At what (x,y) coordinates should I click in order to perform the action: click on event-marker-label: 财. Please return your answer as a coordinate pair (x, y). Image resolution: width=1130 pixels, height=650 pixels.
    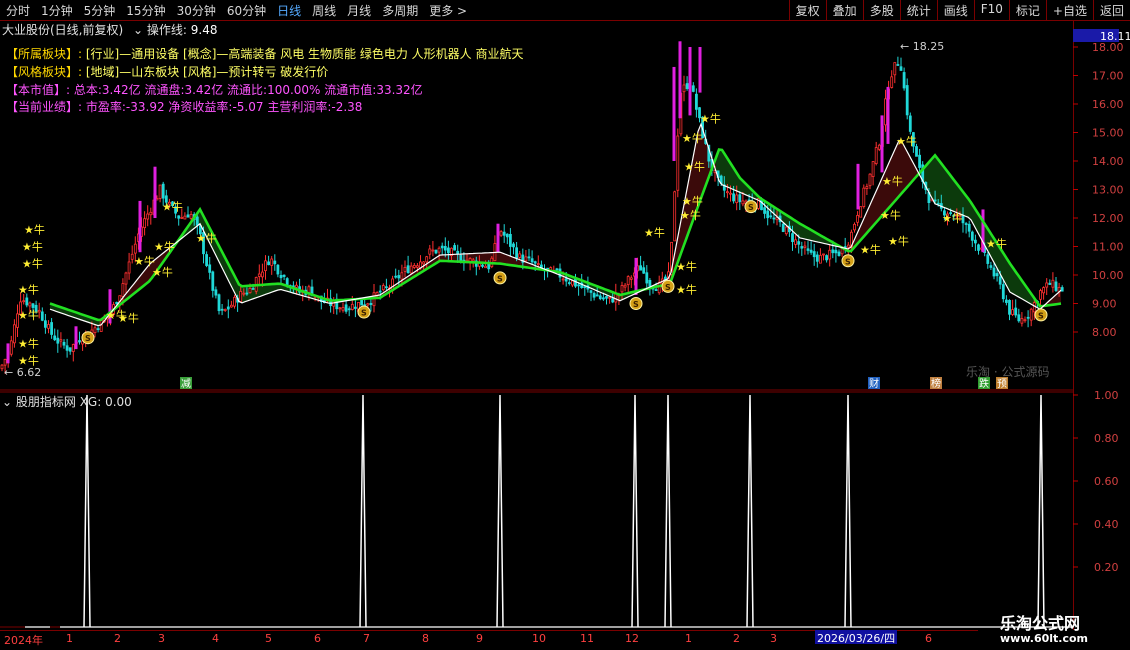
    Looking at the image, I should click on (874, 383).